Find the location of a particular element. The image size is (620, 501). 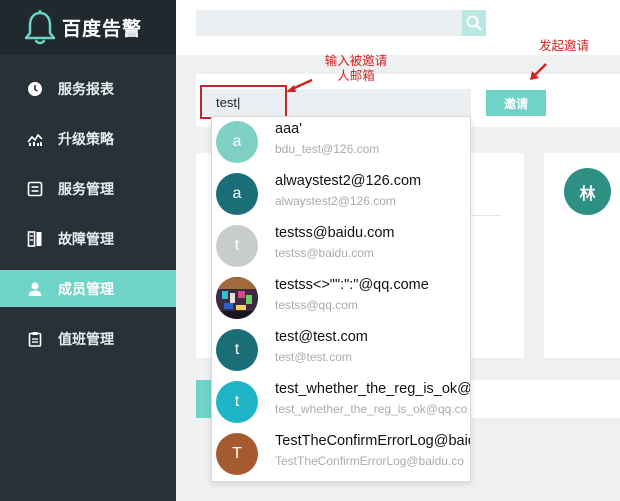

clipboard-icon is located at coordinates (35, 339).